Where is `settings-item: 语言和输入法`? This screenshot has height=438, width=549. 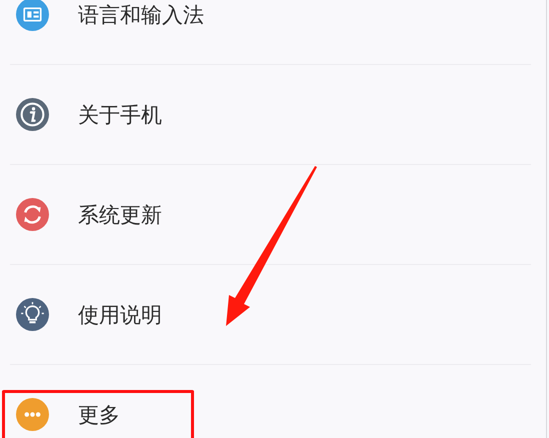
settings-item: 语言和输入法 is located at coordinates (270, 32).